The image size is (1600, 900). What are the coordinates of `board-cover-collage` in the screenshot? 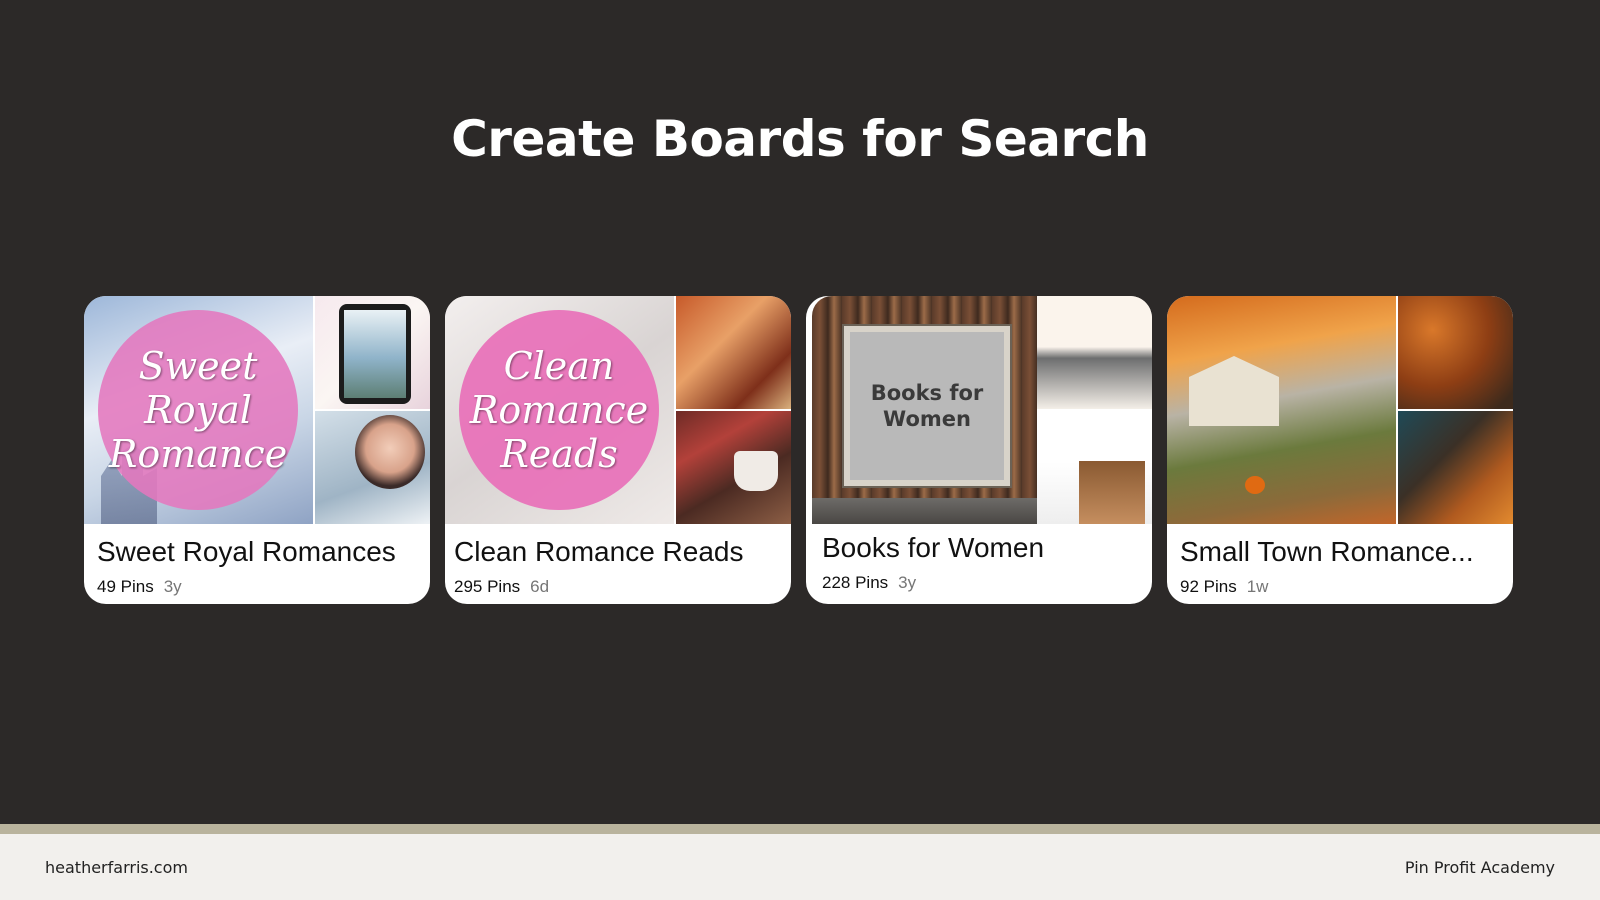 It's located at (1340, 410).